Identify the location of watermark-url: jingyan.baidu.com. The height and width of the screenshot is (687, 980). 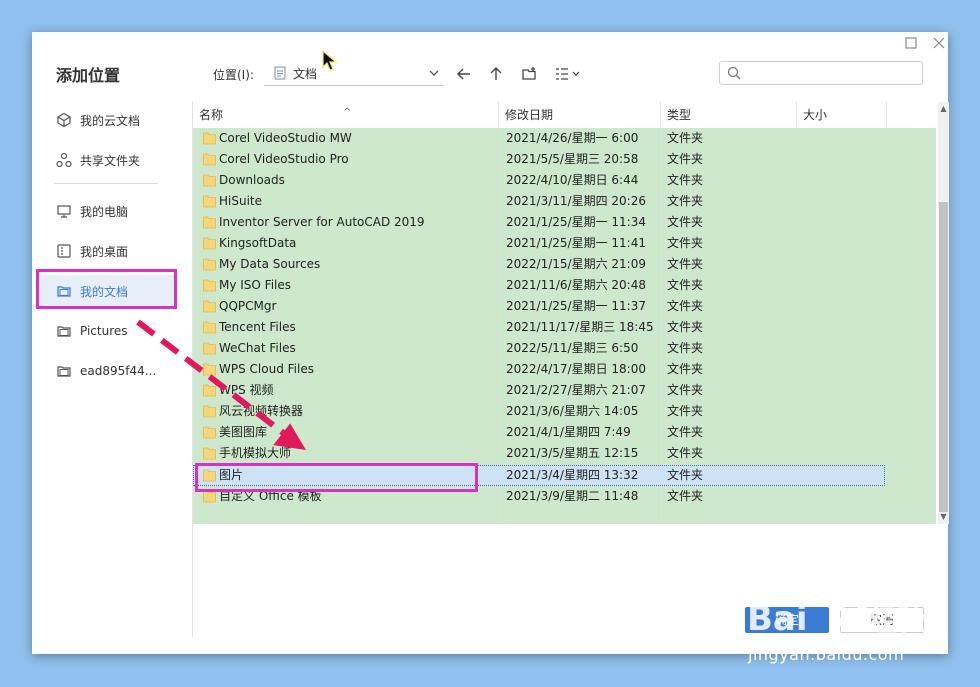
(826, 654).